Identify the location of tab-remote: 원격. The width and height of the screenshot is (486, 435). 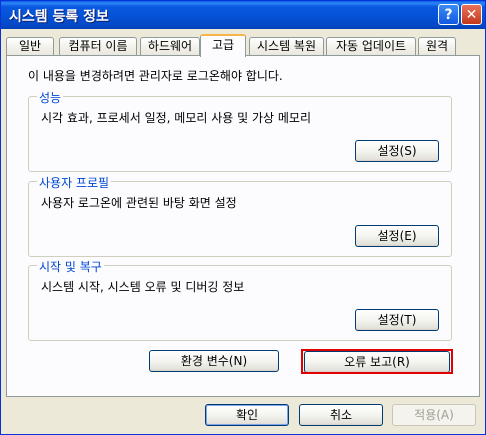
(437, 46).